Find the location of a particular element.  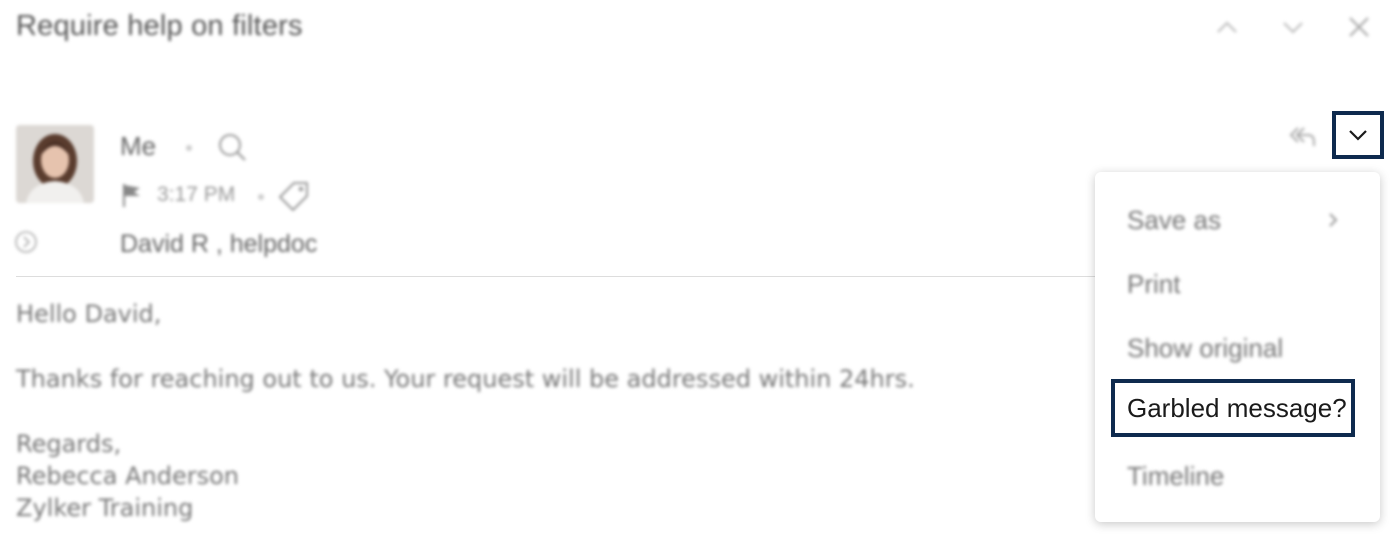

email-subject: Require help on filters is located at coordinates (159, 26).